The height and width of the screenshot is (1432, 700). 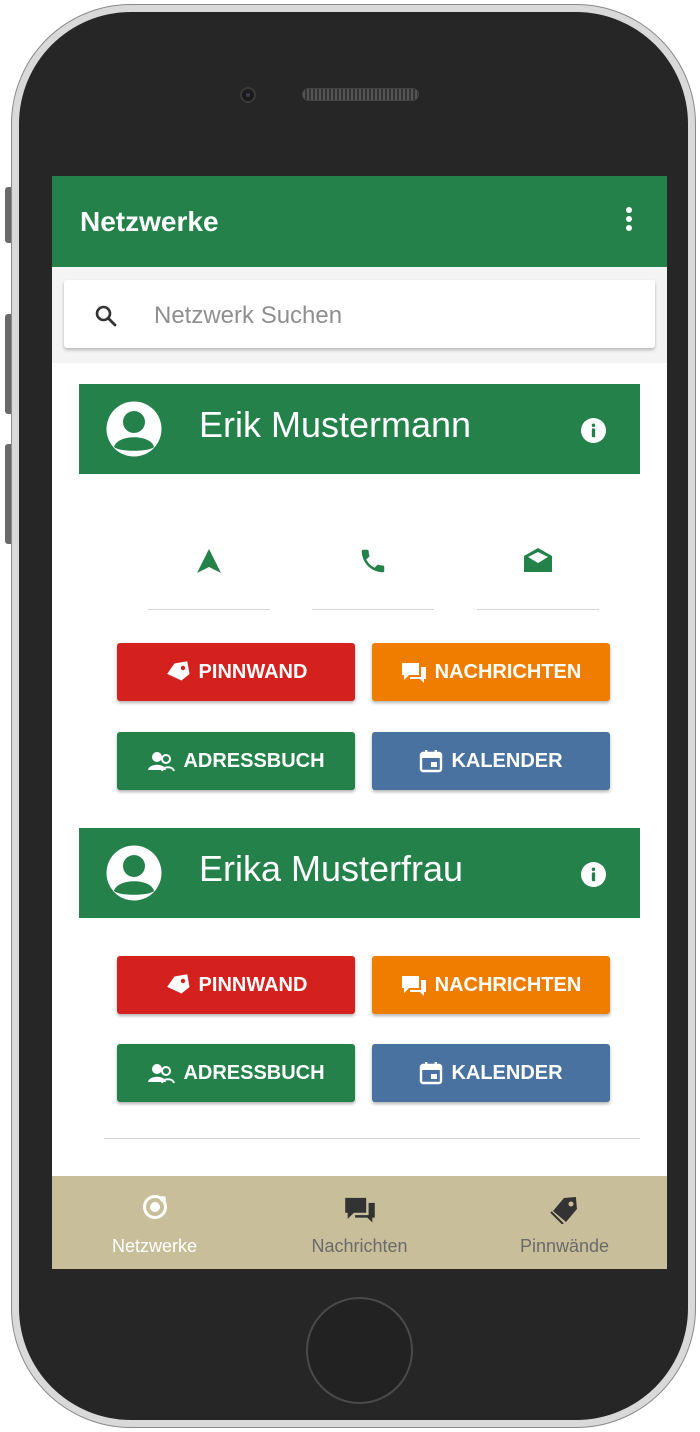 I want to click on call-button, so click(x=373, y=579).